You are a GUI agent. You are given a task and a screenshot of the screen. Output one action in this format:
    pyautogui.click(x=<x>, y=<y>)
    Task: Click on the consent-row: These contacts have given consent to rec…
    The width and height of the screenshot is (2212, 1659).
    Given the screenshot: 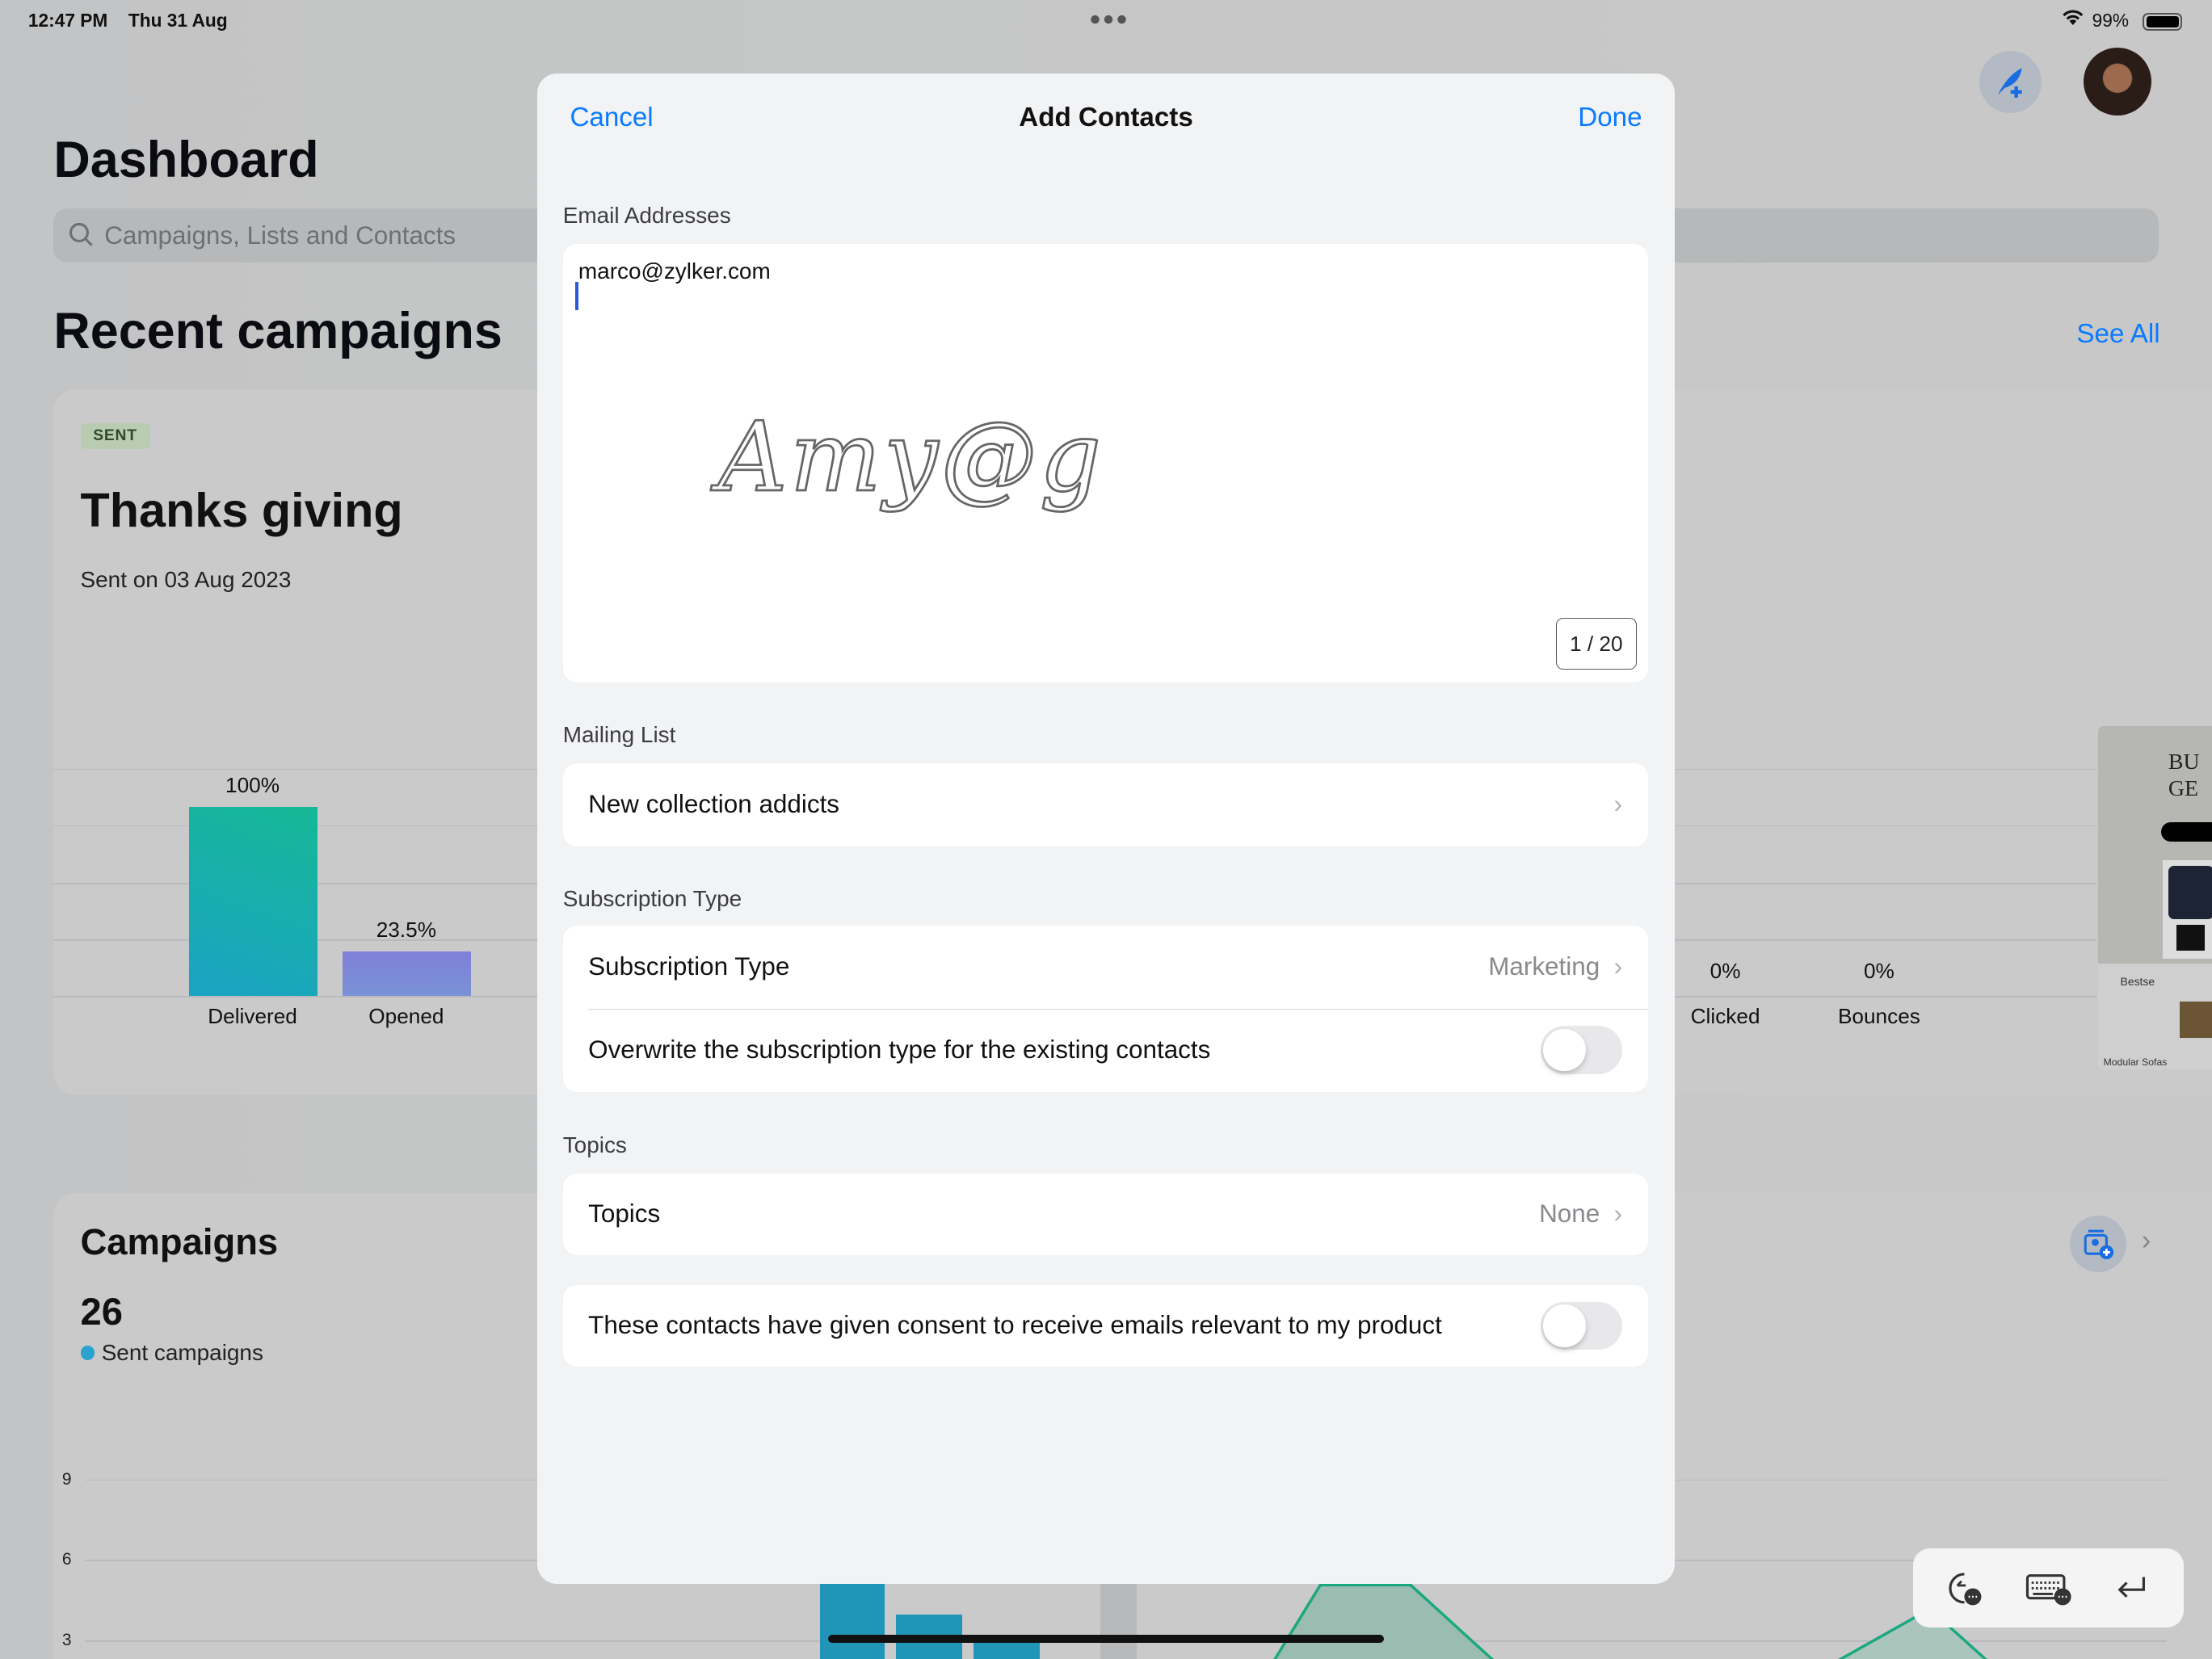 What is the action you would take?
    pyautogui.click(x=1105, y=1325)
    